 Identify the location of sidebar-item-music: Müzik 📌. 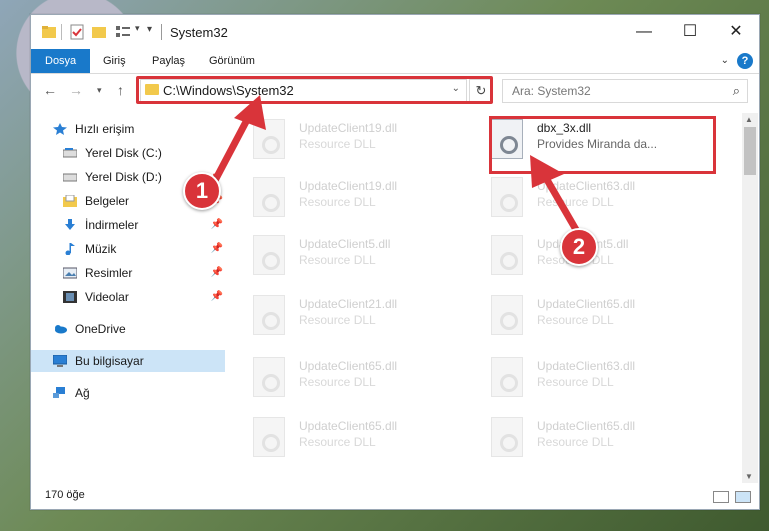
(128, 249).